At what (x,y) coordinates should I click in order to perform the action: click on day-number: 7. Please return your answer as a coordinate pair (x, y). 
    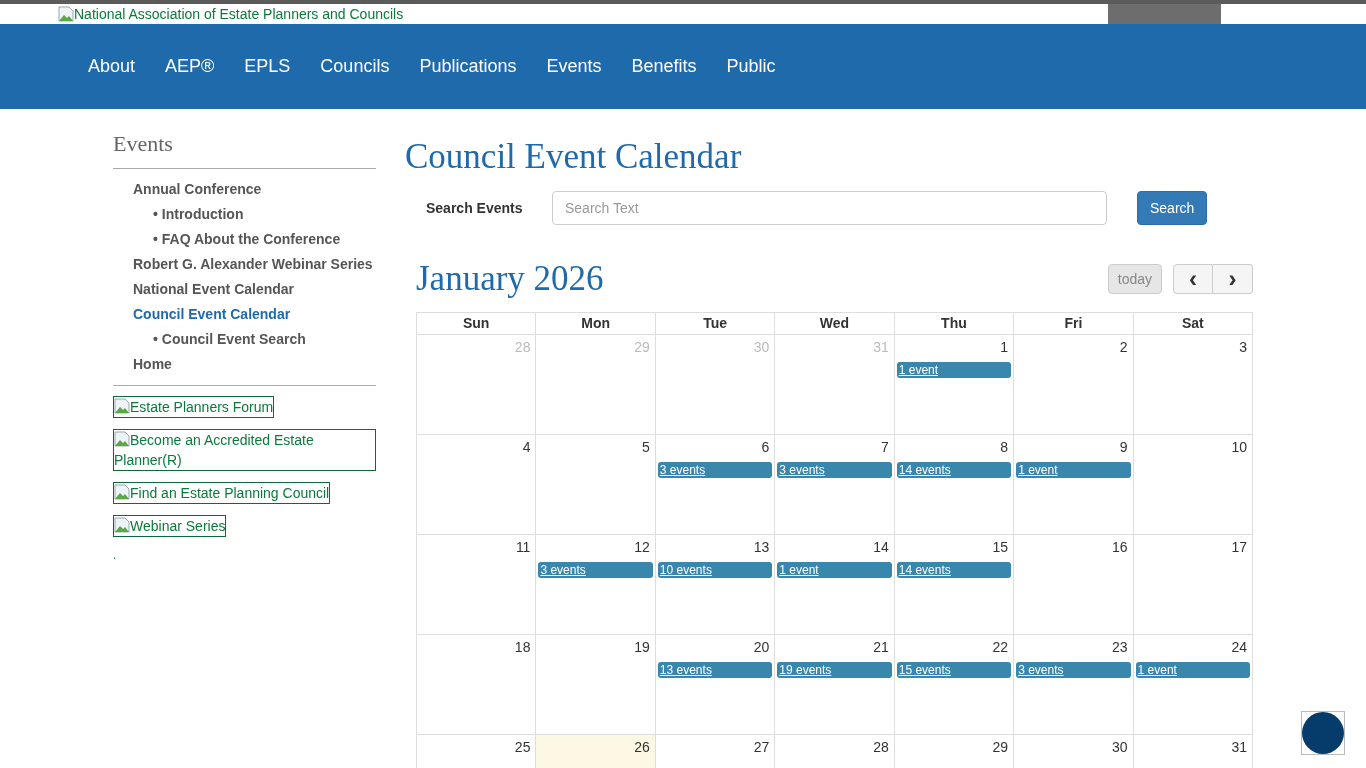
    Looking at the image, I should click on (885, 447).